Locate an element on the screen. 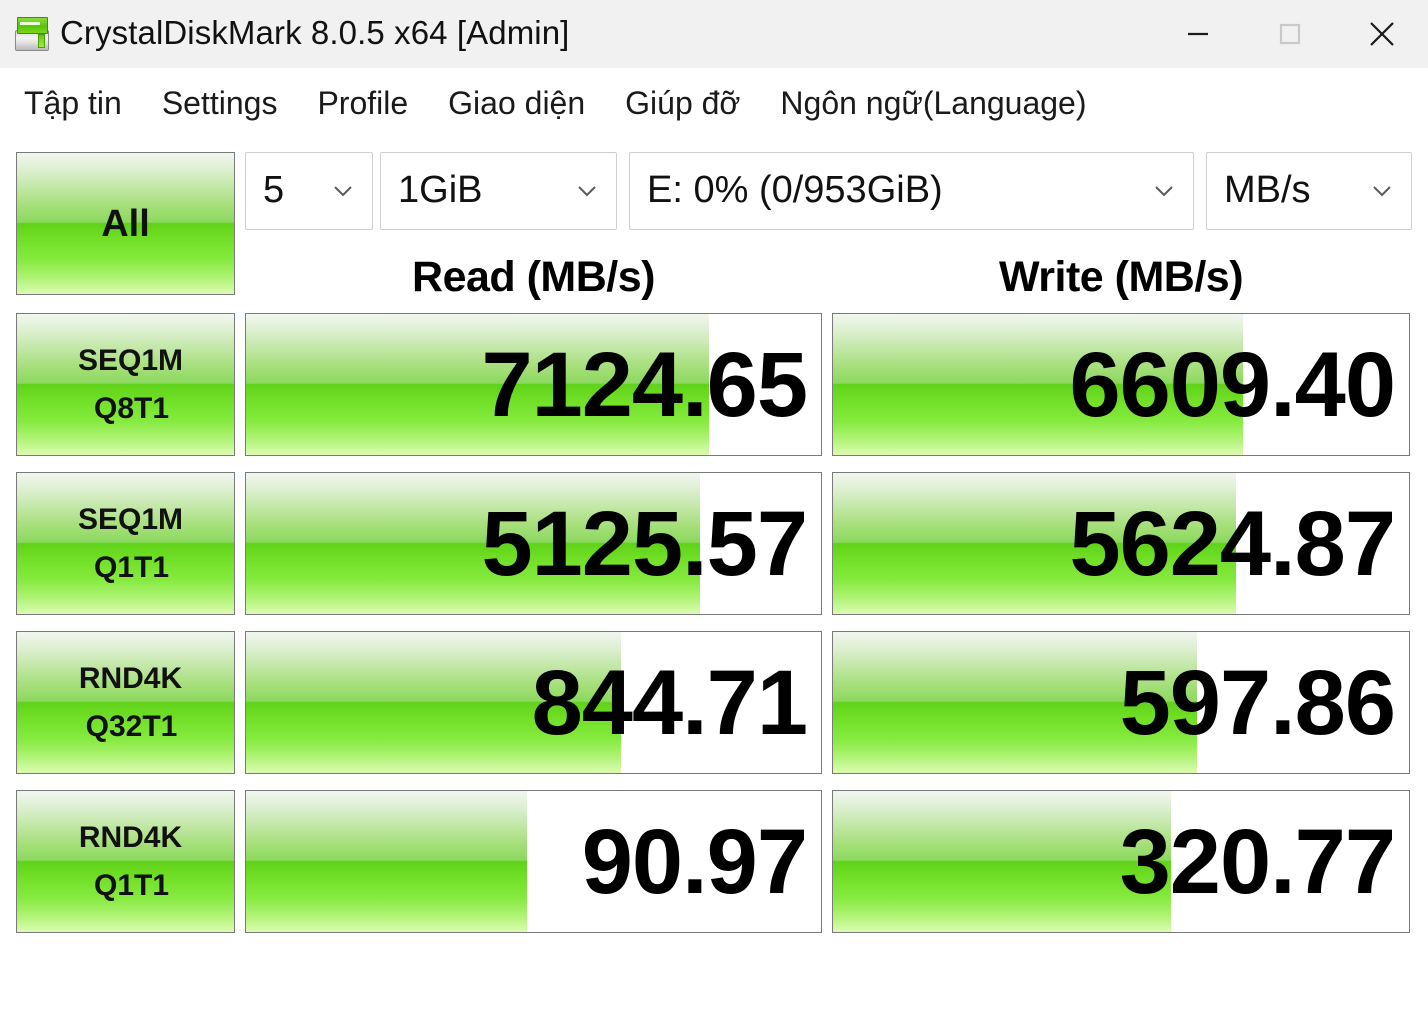 This screenshot has width=1428, height=1029. menu-item-language: Ngôn ngữ(Language) is located at coordinates (933, 103).